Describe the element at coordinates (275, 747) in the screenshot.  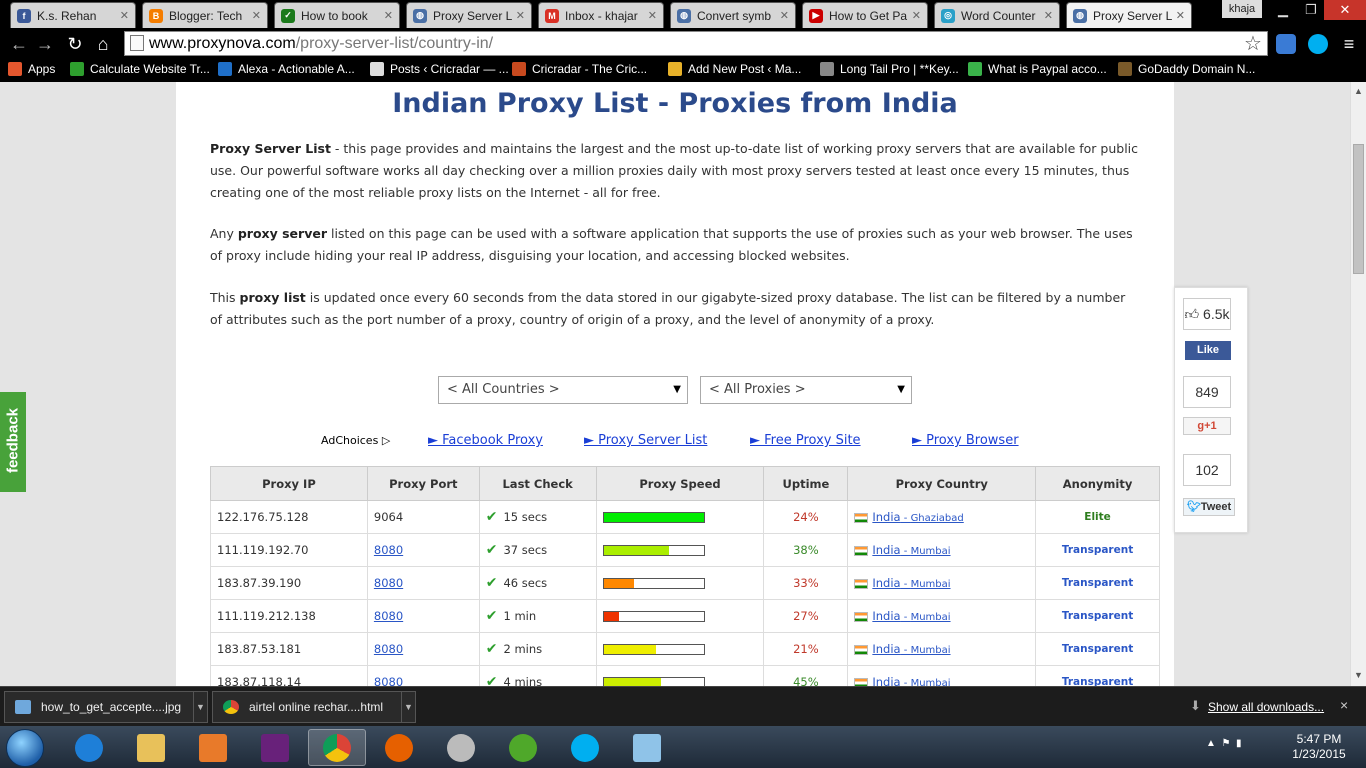
I see `visual-studio-icon` at that location.